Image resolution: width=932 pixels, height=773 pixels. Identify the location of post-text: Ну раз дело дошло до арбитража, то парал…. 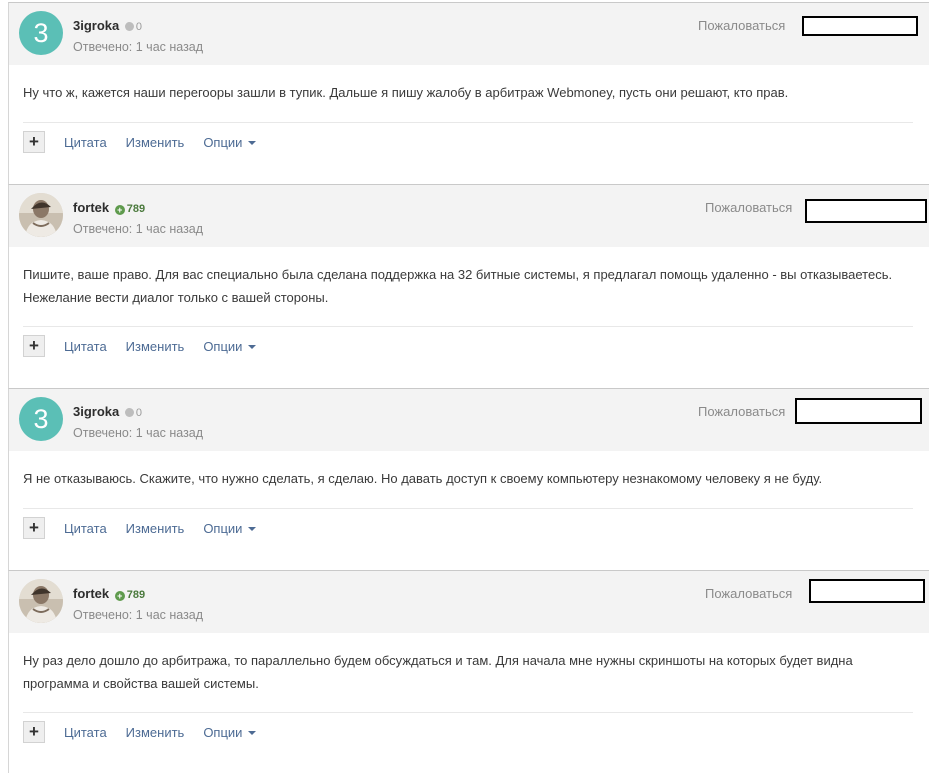
(438, 672).